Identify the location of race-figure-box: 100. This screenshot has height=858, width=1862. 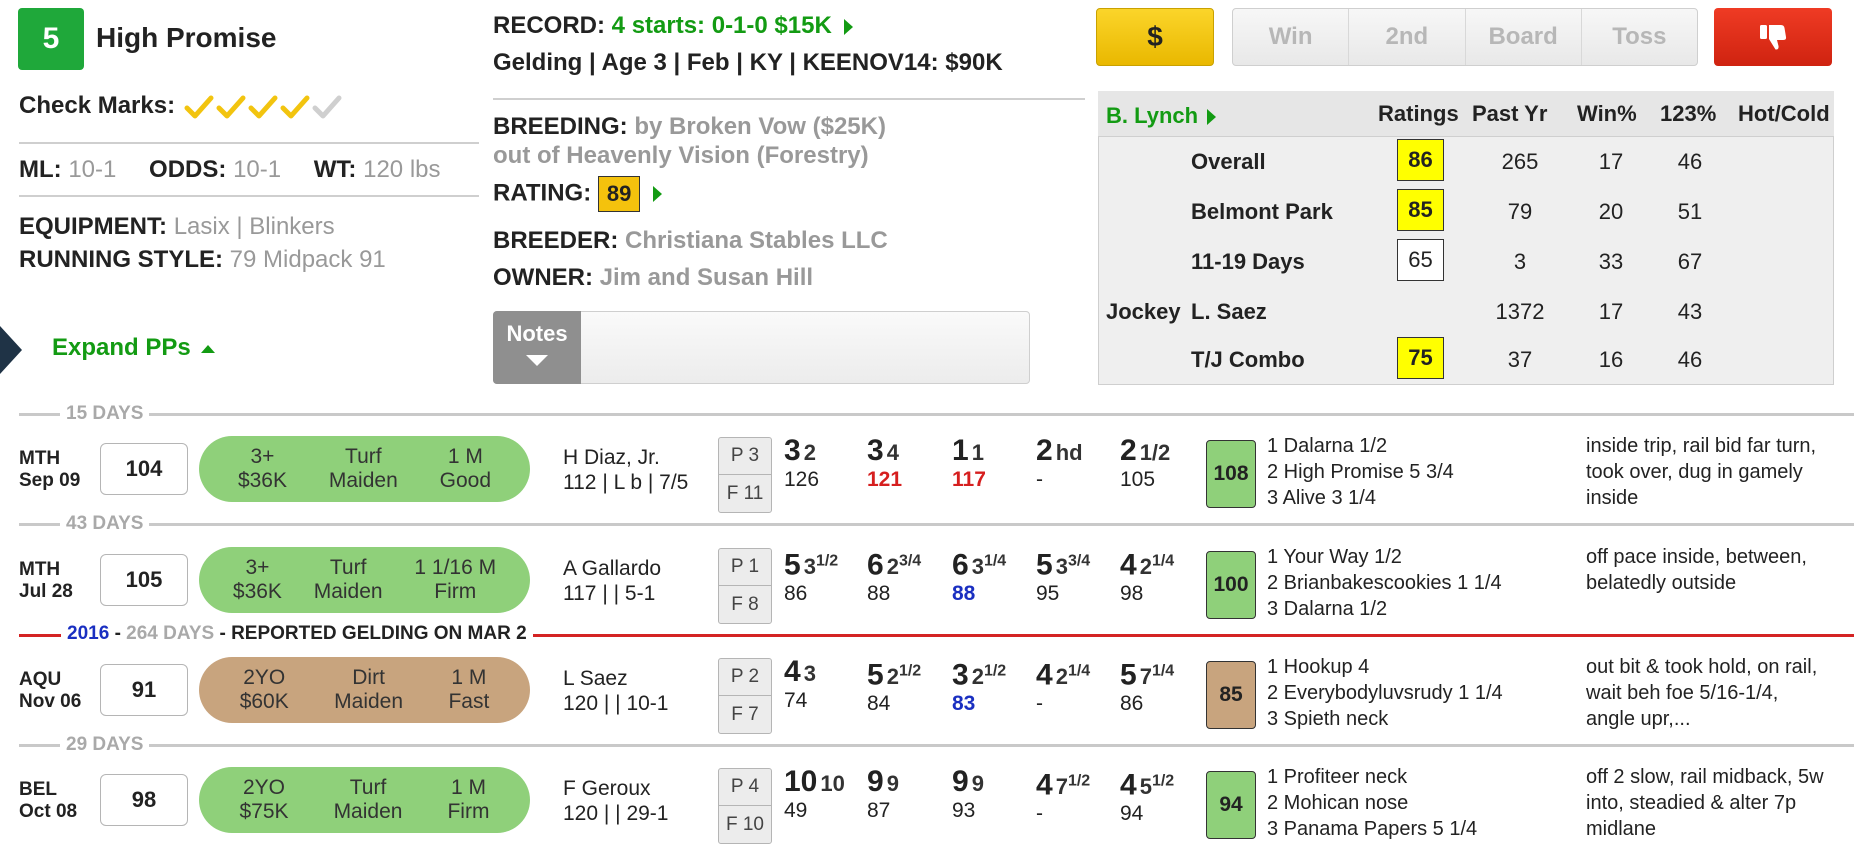
(1231, 585).